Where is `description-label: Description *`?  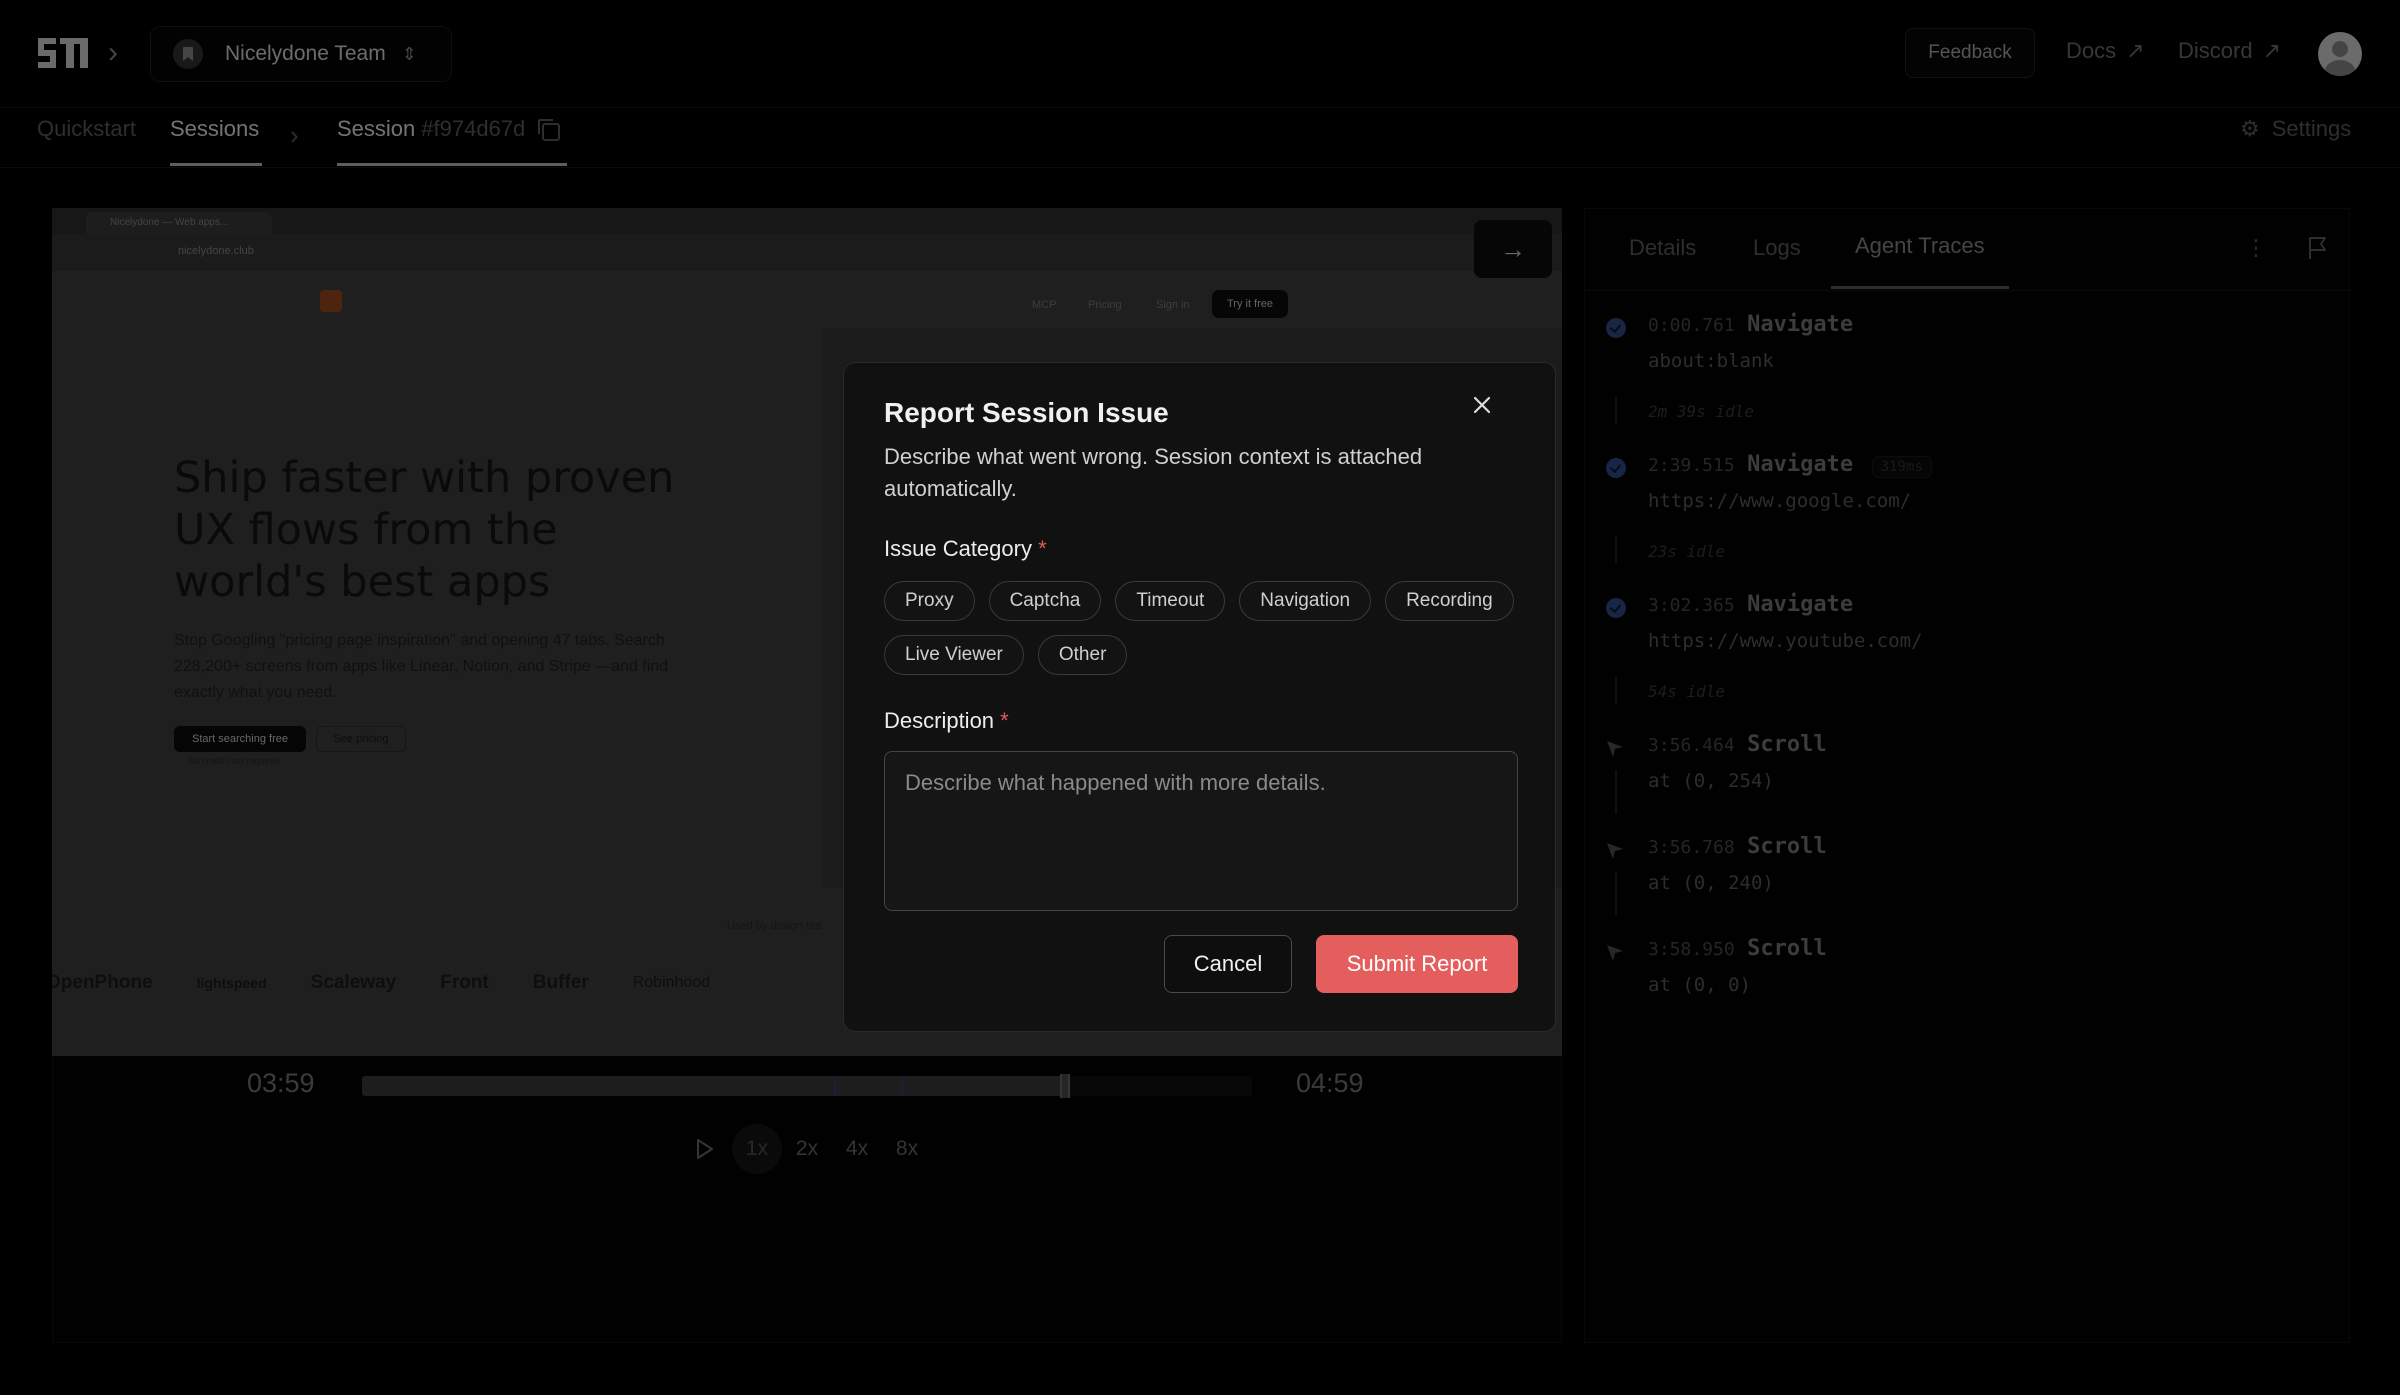
description-label: Description * is located at coordinates (946, 721).